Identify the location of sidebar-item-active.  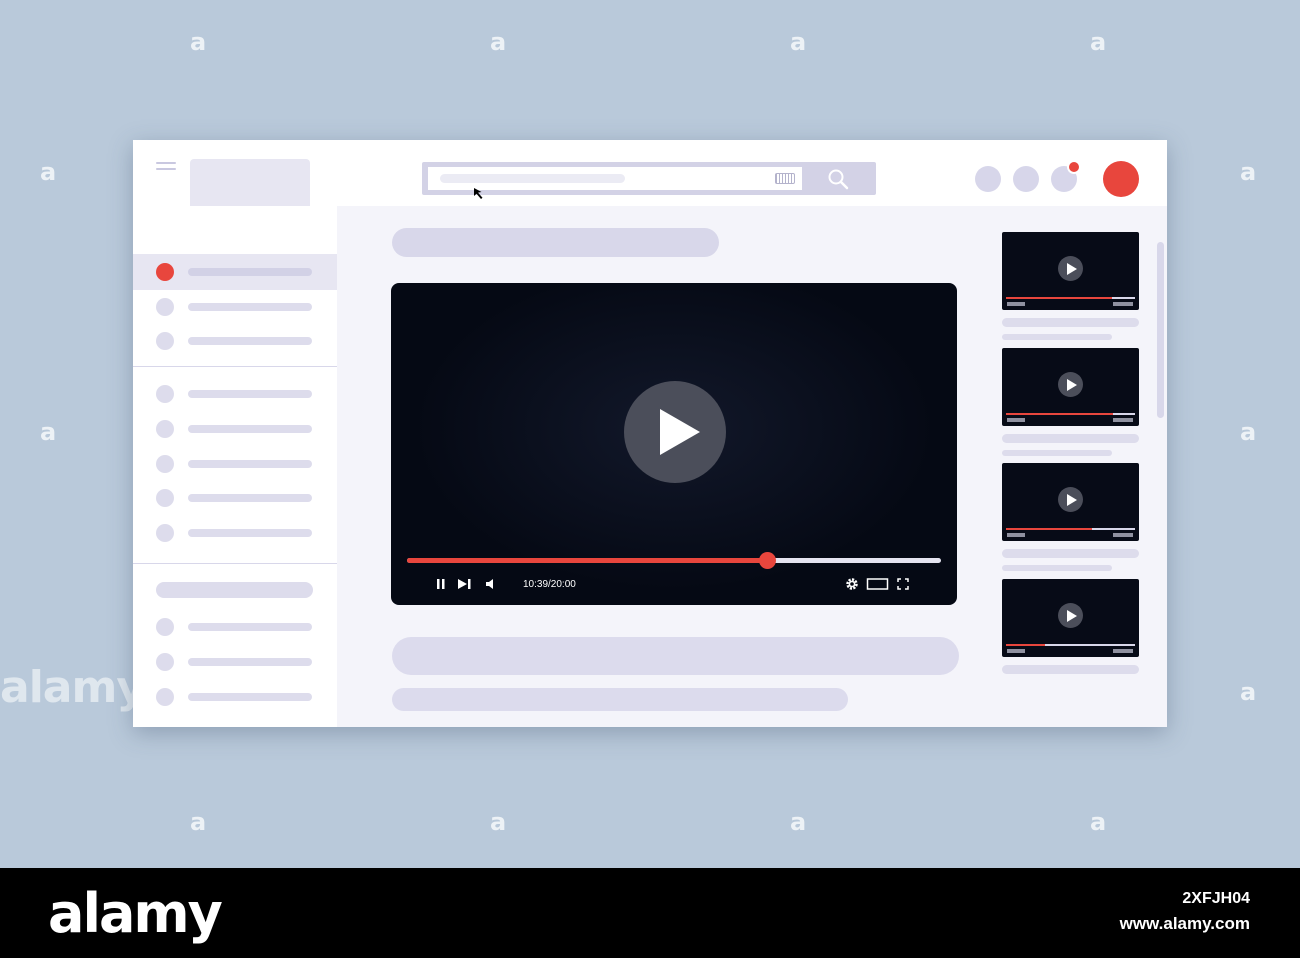
(235, 272).